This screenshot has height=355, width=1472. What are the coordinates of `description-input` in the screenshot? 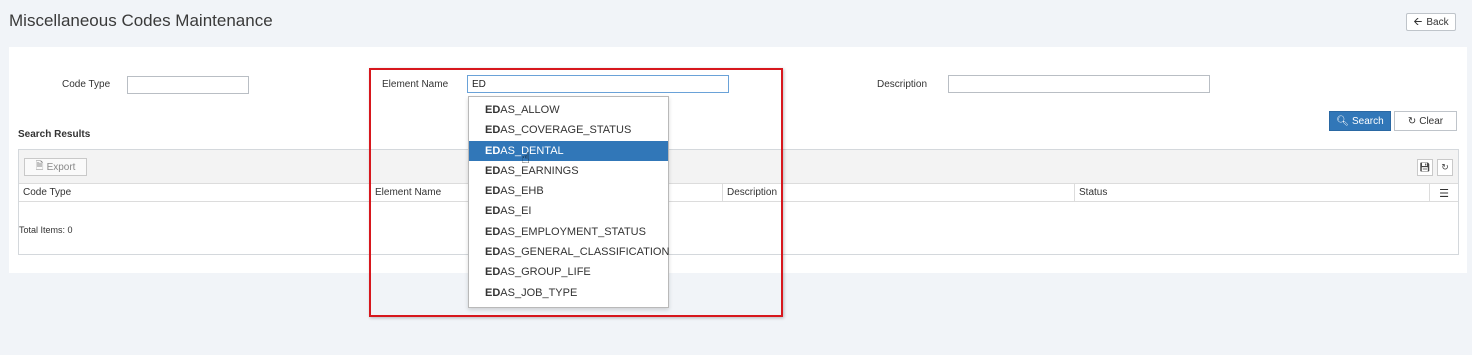 It's located at (1079, 84).